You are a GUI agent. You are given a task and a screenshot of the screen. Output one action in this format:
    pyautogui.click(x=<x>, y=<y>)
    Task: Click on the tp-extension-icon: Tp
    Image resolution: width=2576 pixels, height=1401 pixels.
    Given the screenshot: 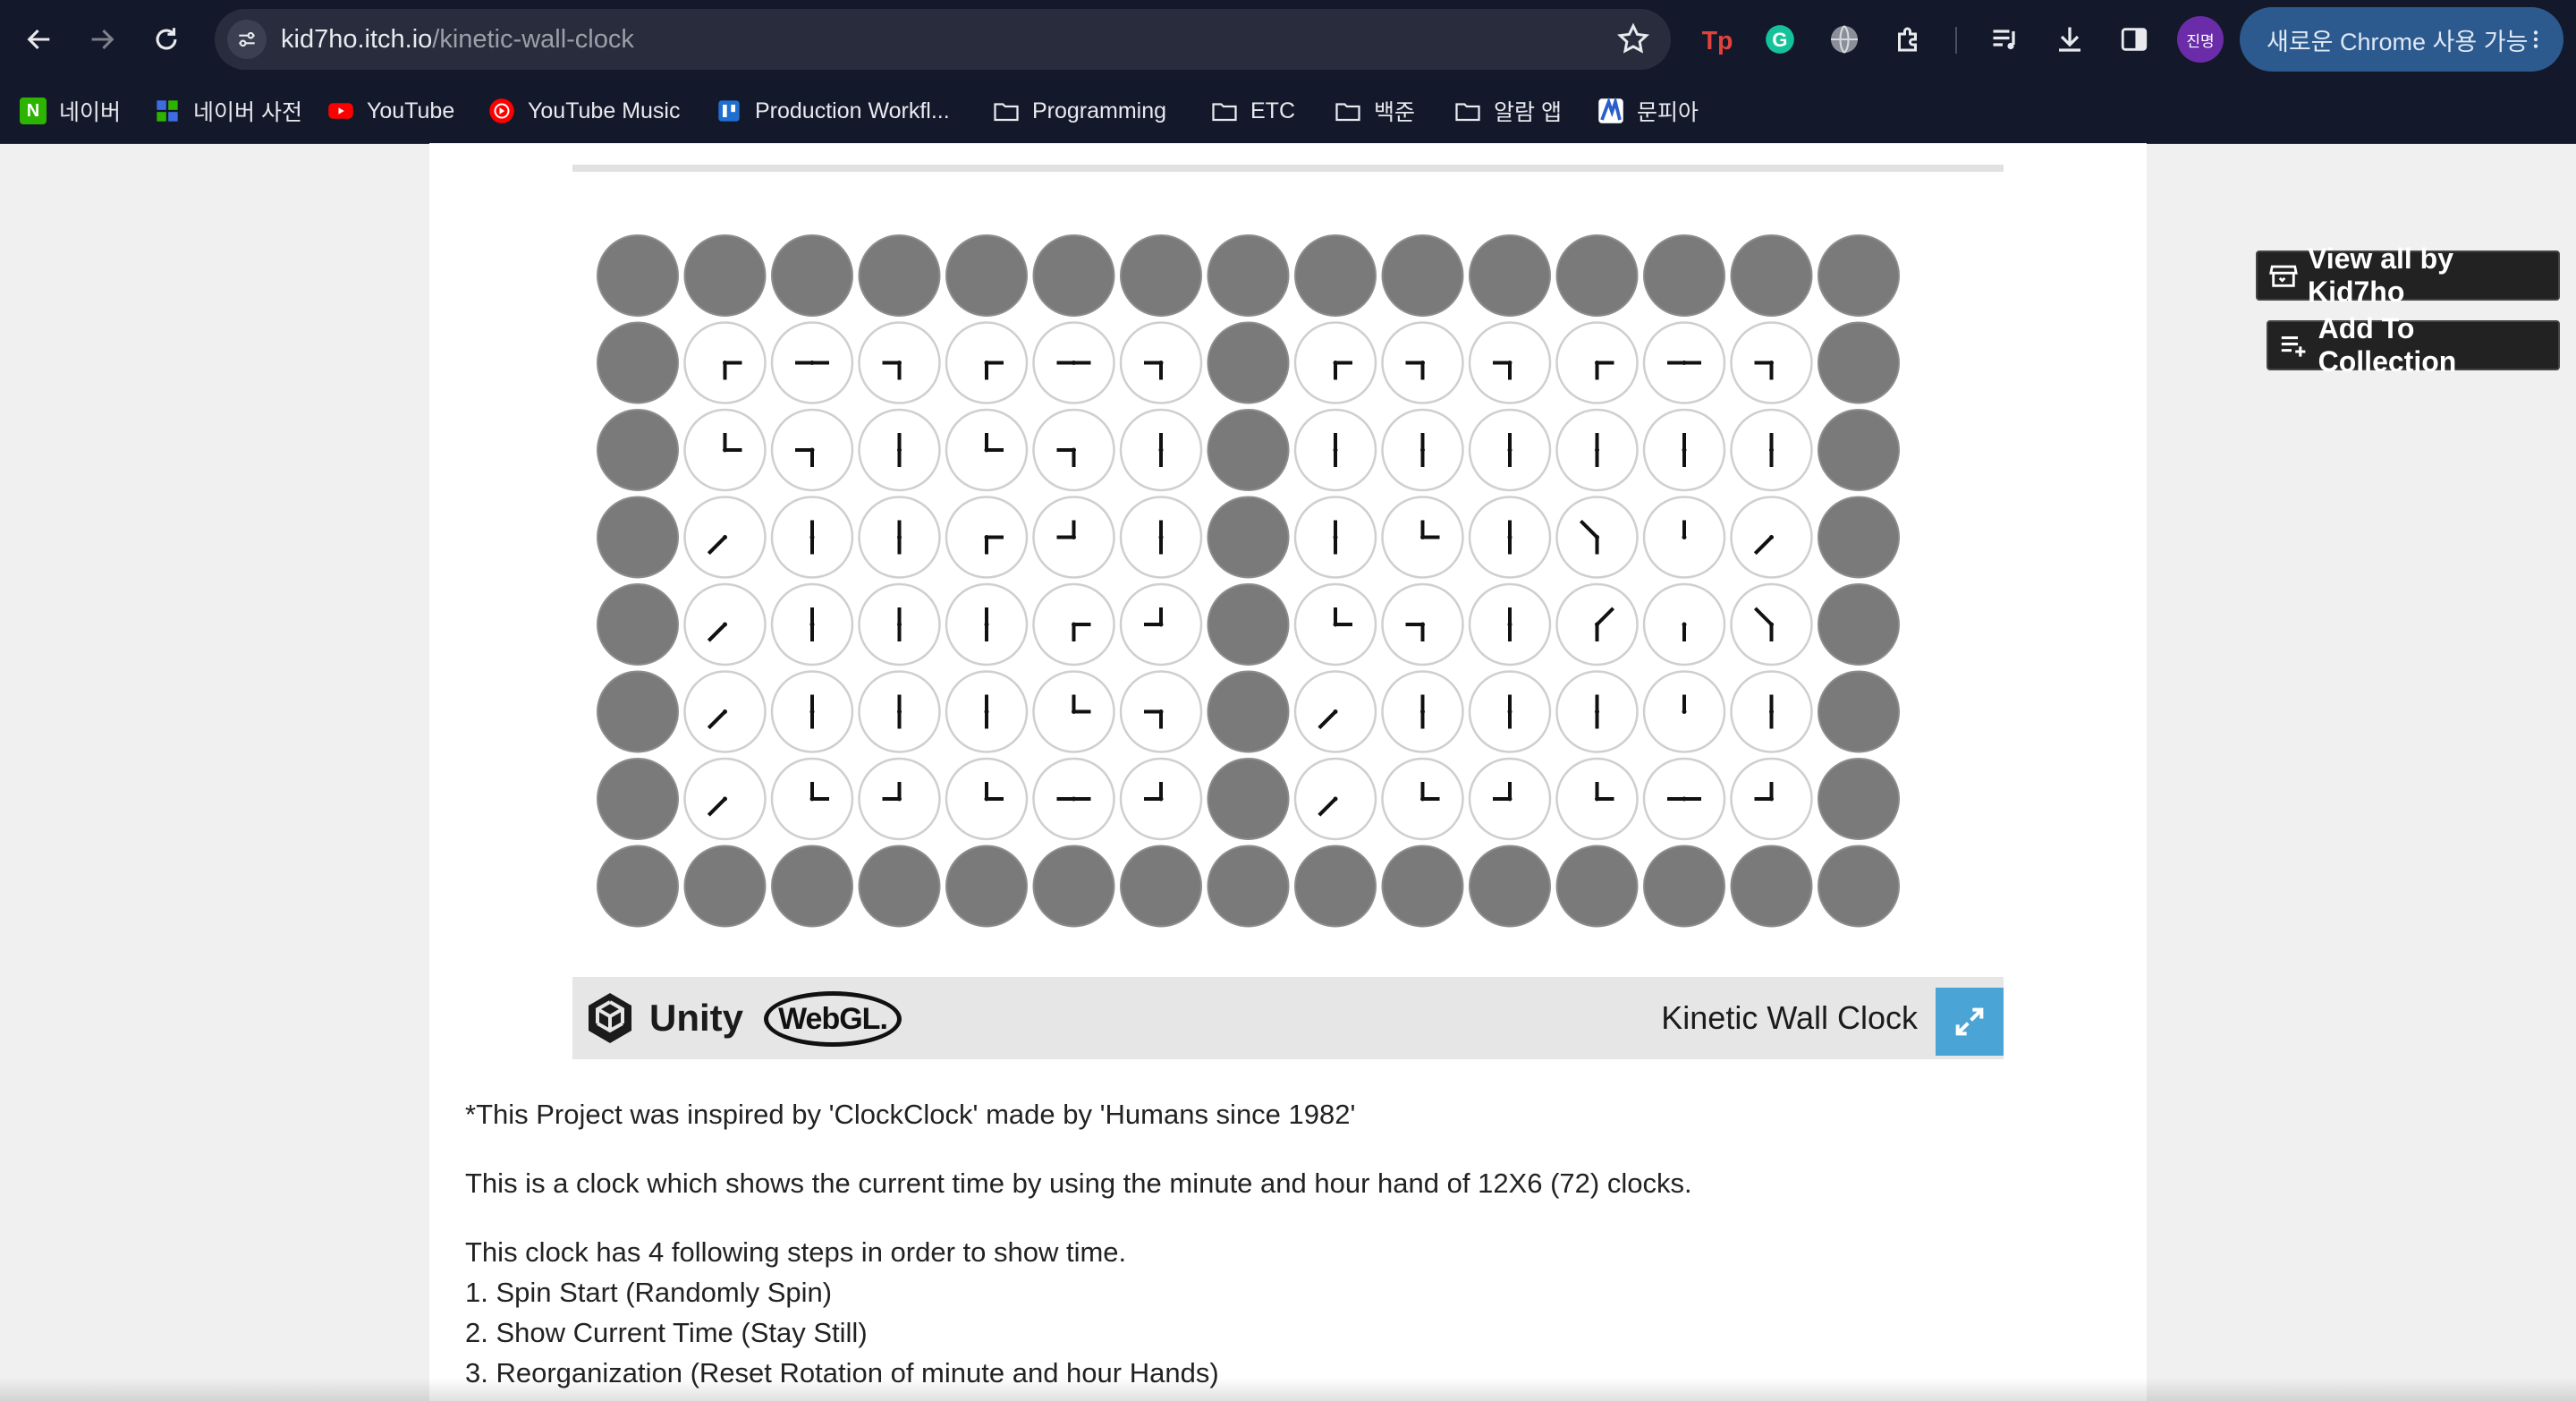 What is the action you would take?
    pyautogui.click(x=1717, y=39)
    